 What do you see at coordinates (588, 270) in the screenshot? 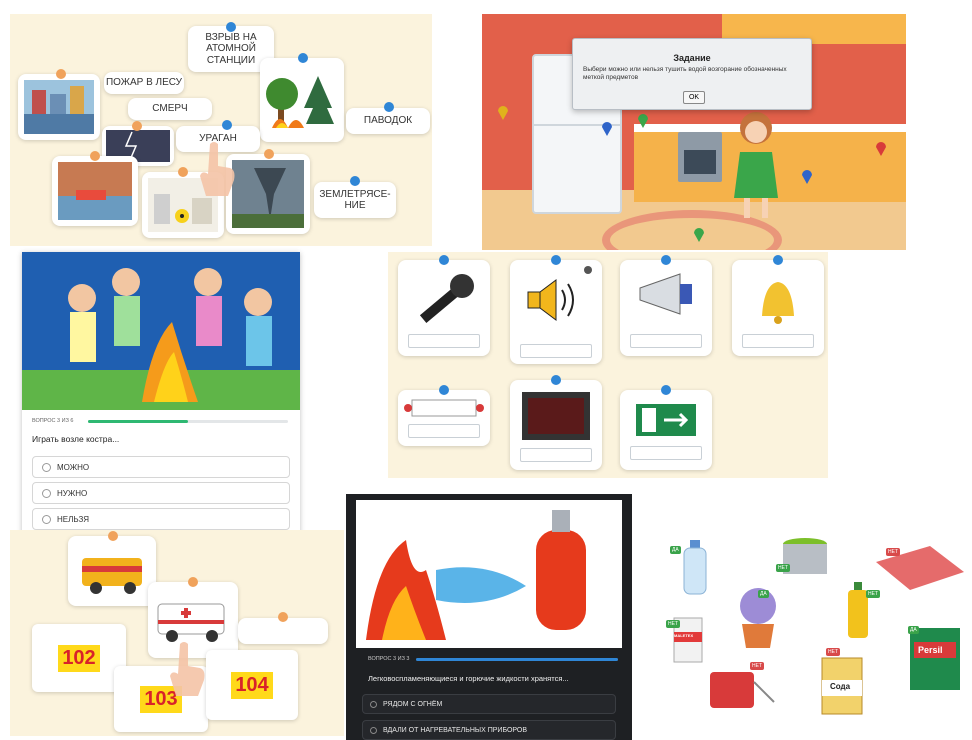
I see `info-icon` at bounding box center [588, 270].